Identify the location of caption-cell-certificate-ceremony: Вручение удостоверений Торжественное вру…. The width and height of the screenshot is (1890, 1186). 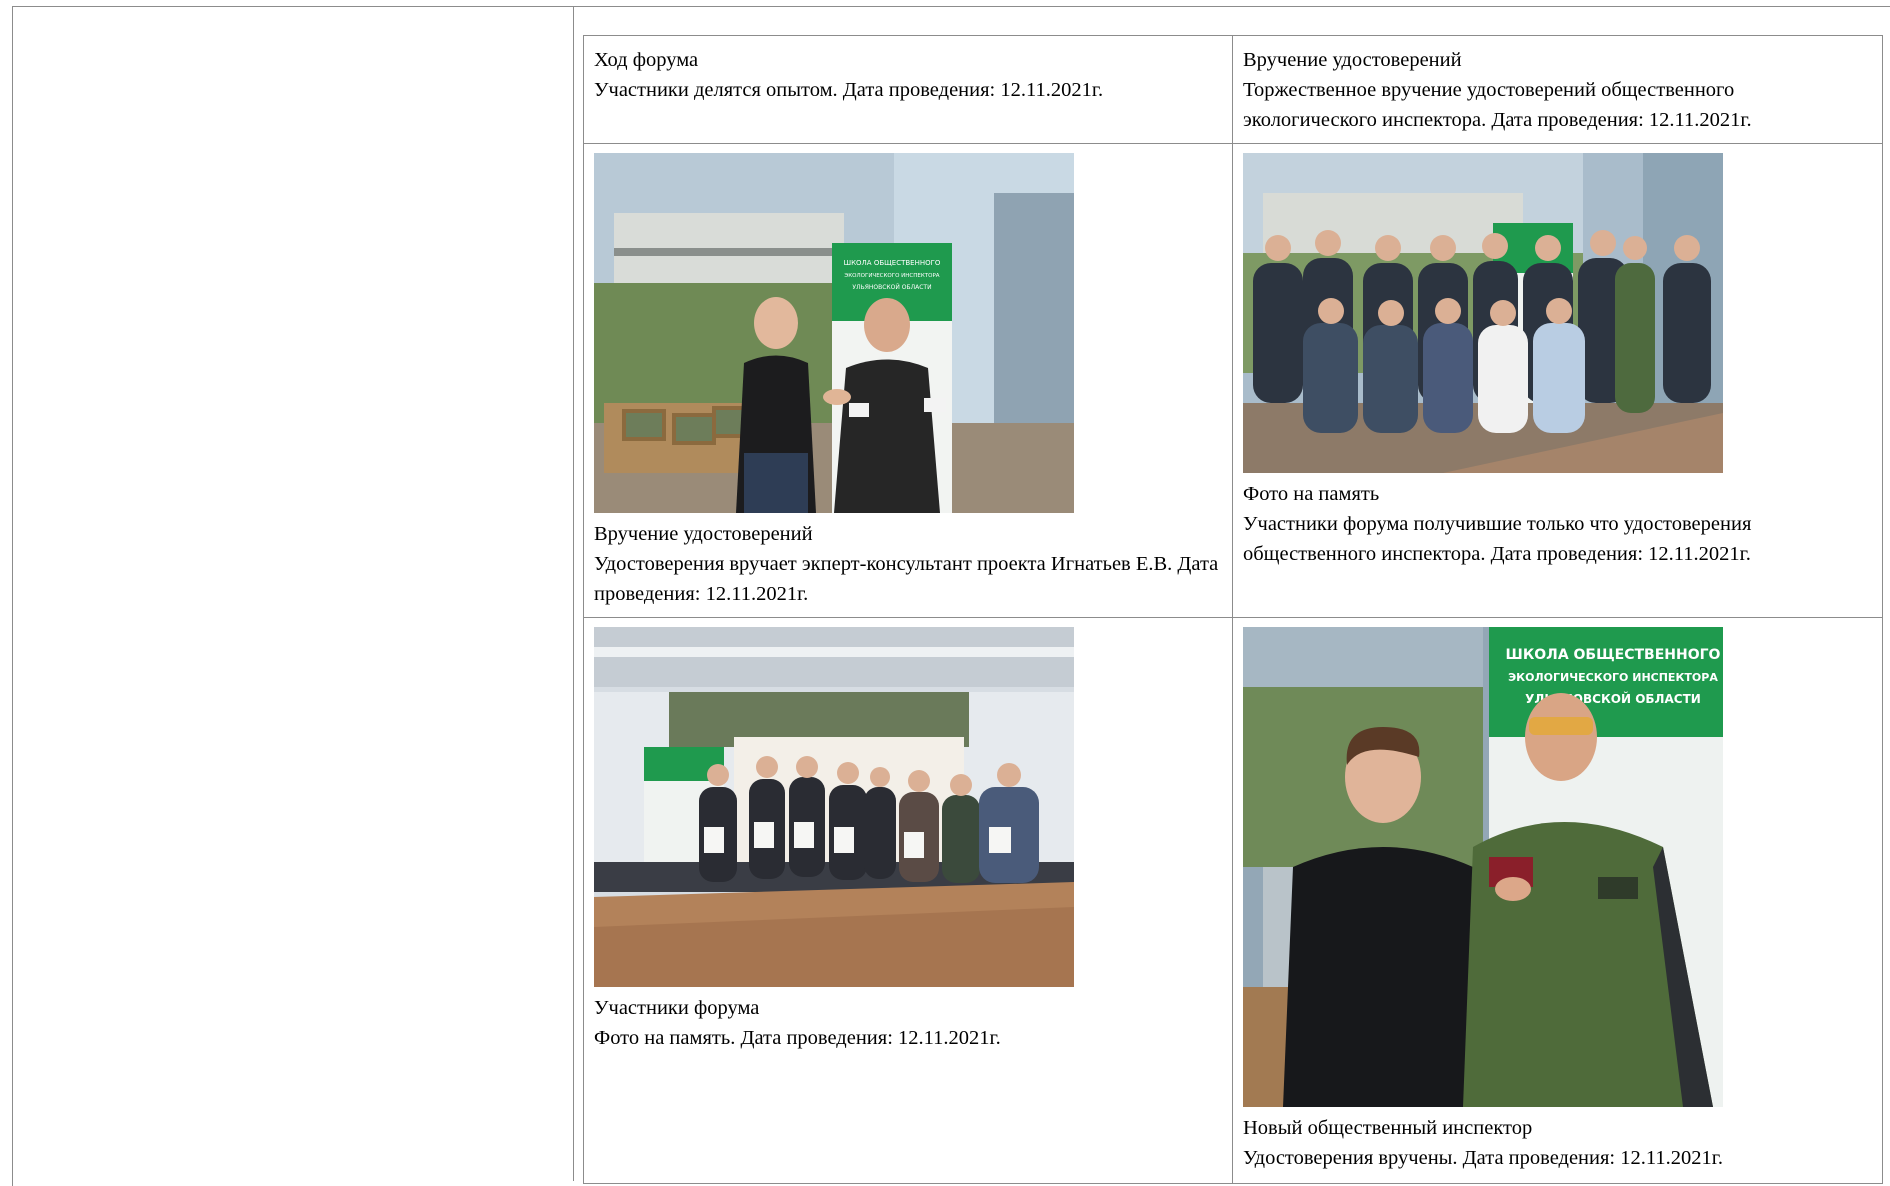
(1557, 89).